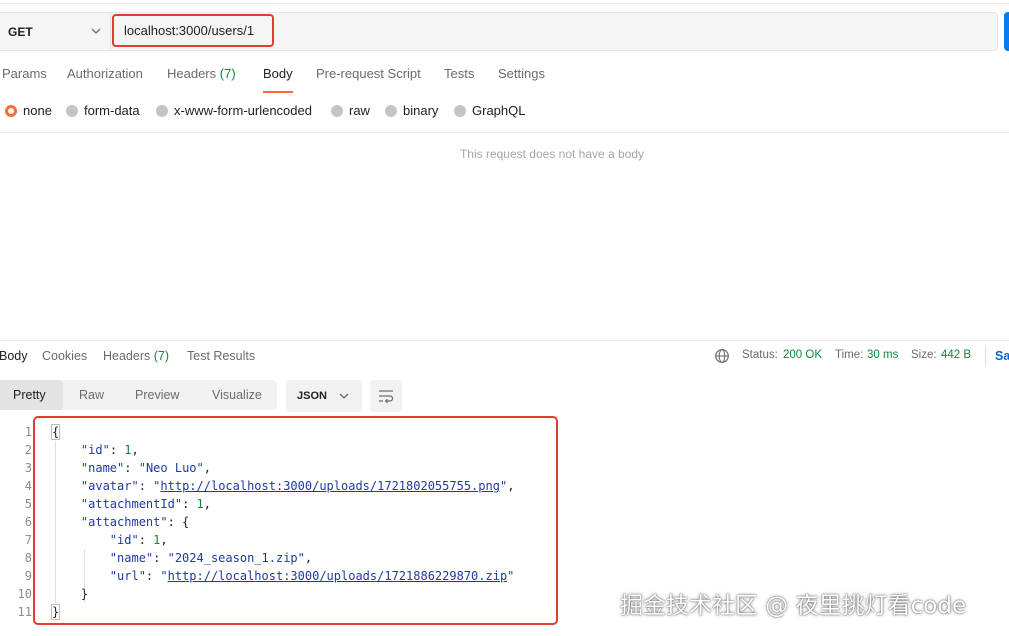  What do you see at coordinates (221, 356) in the screenshot?
I see `tab-test-results: Test Results` at bounding box center [221, 356].